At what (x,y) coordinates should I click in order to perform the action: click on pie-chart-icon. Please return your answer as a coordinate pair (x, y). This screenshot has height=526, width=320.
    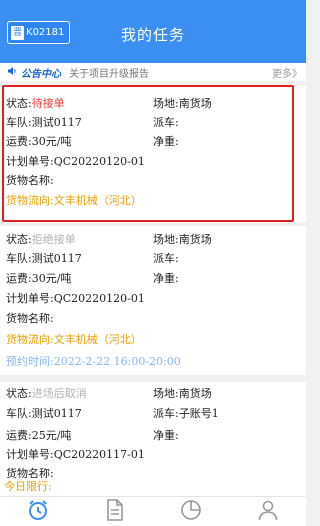
    Looking at the image, I should click on (191, 512).